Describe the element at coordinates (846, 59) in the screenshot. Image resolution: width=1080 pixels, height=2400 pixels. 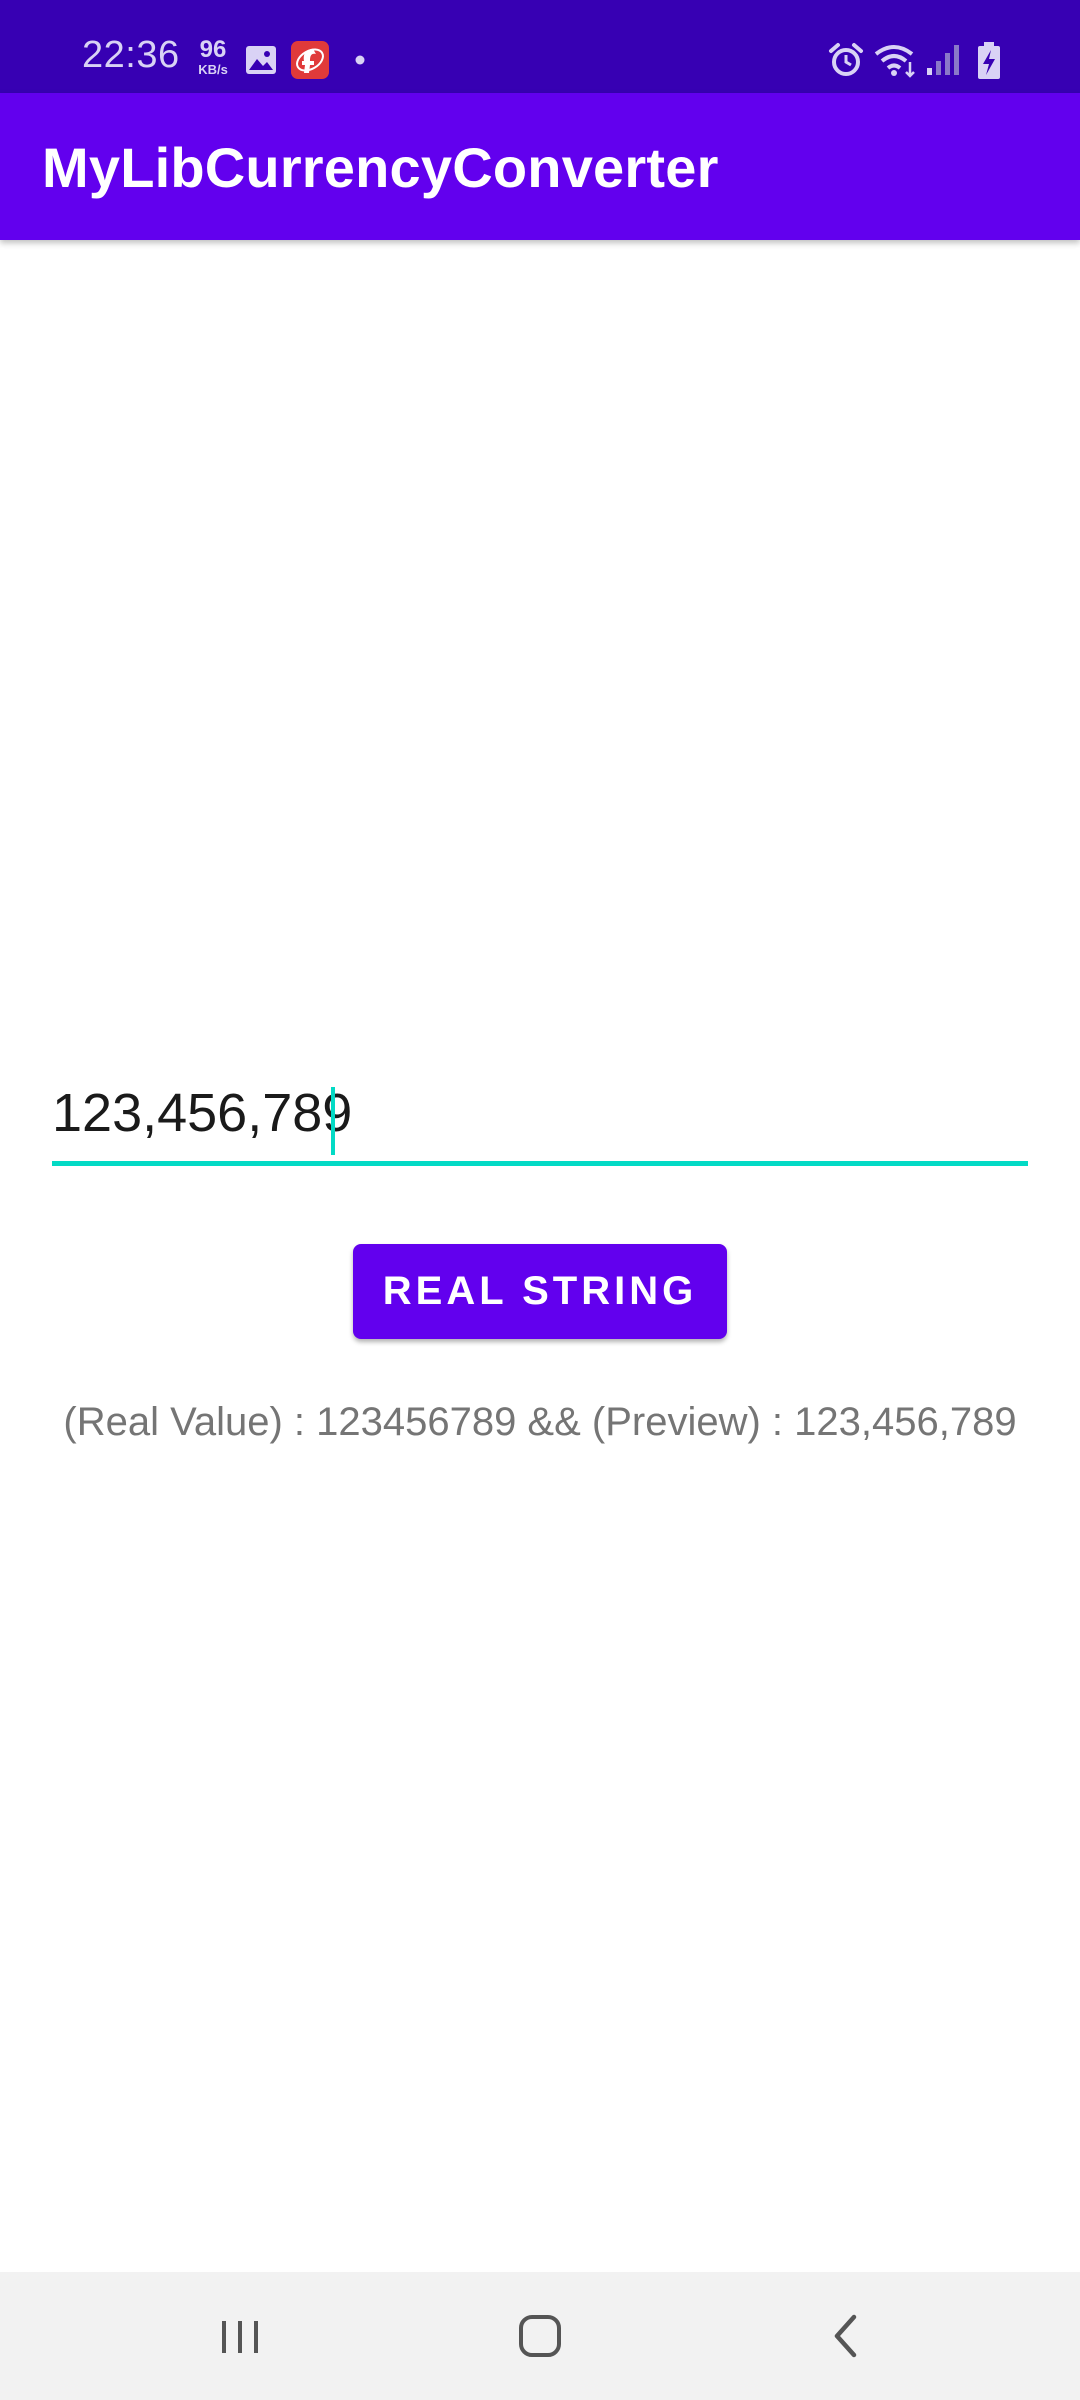
I see `alarm-icon` at that location.